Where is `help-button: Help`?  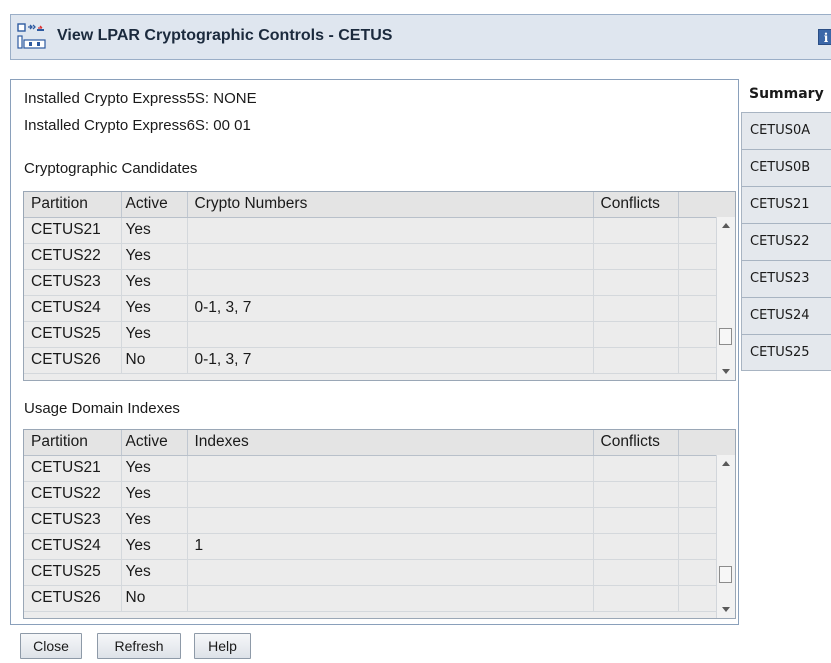
help-button: Help is located at coordinates (222, 646).